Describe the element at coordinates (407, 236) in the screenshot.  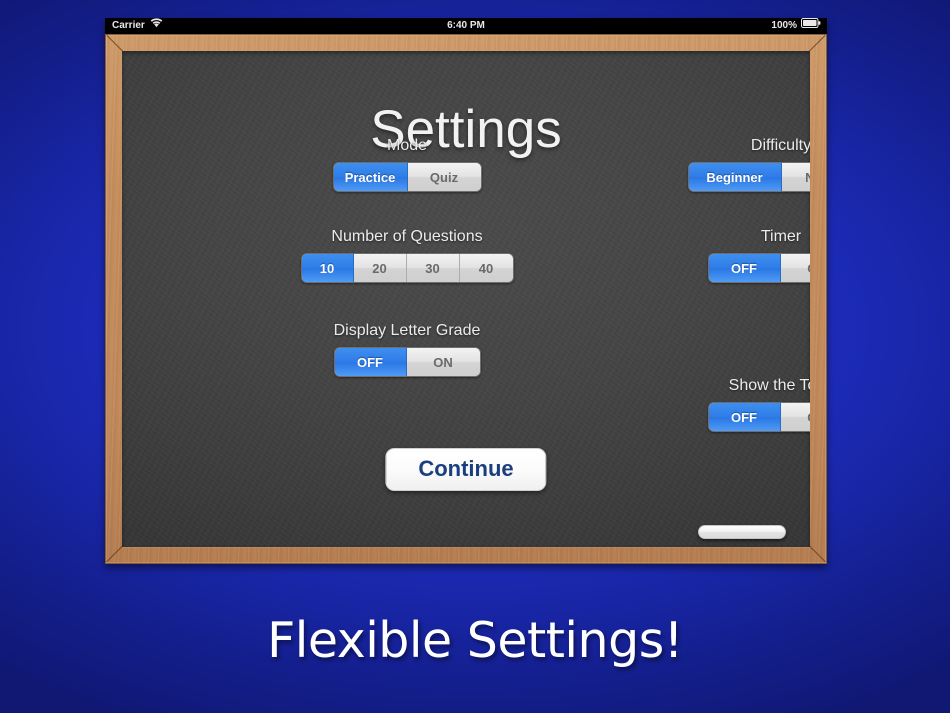
I see `number-of-questions-label: Number of Questions` at that location.